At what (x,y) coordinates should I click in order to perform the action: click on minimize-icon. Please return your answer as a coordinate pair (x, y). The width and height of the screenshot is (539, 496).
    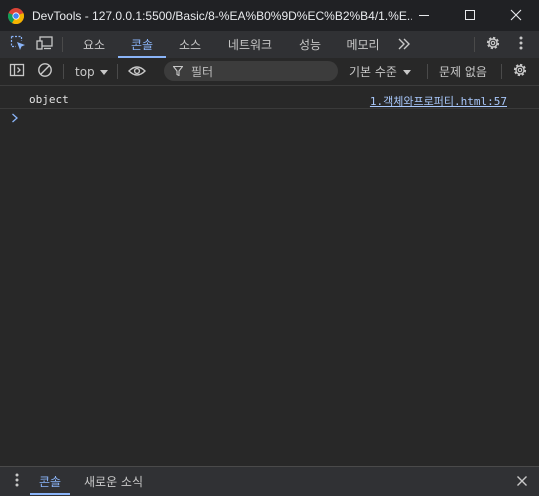
    Looking at the image, I should click on (424, 15).